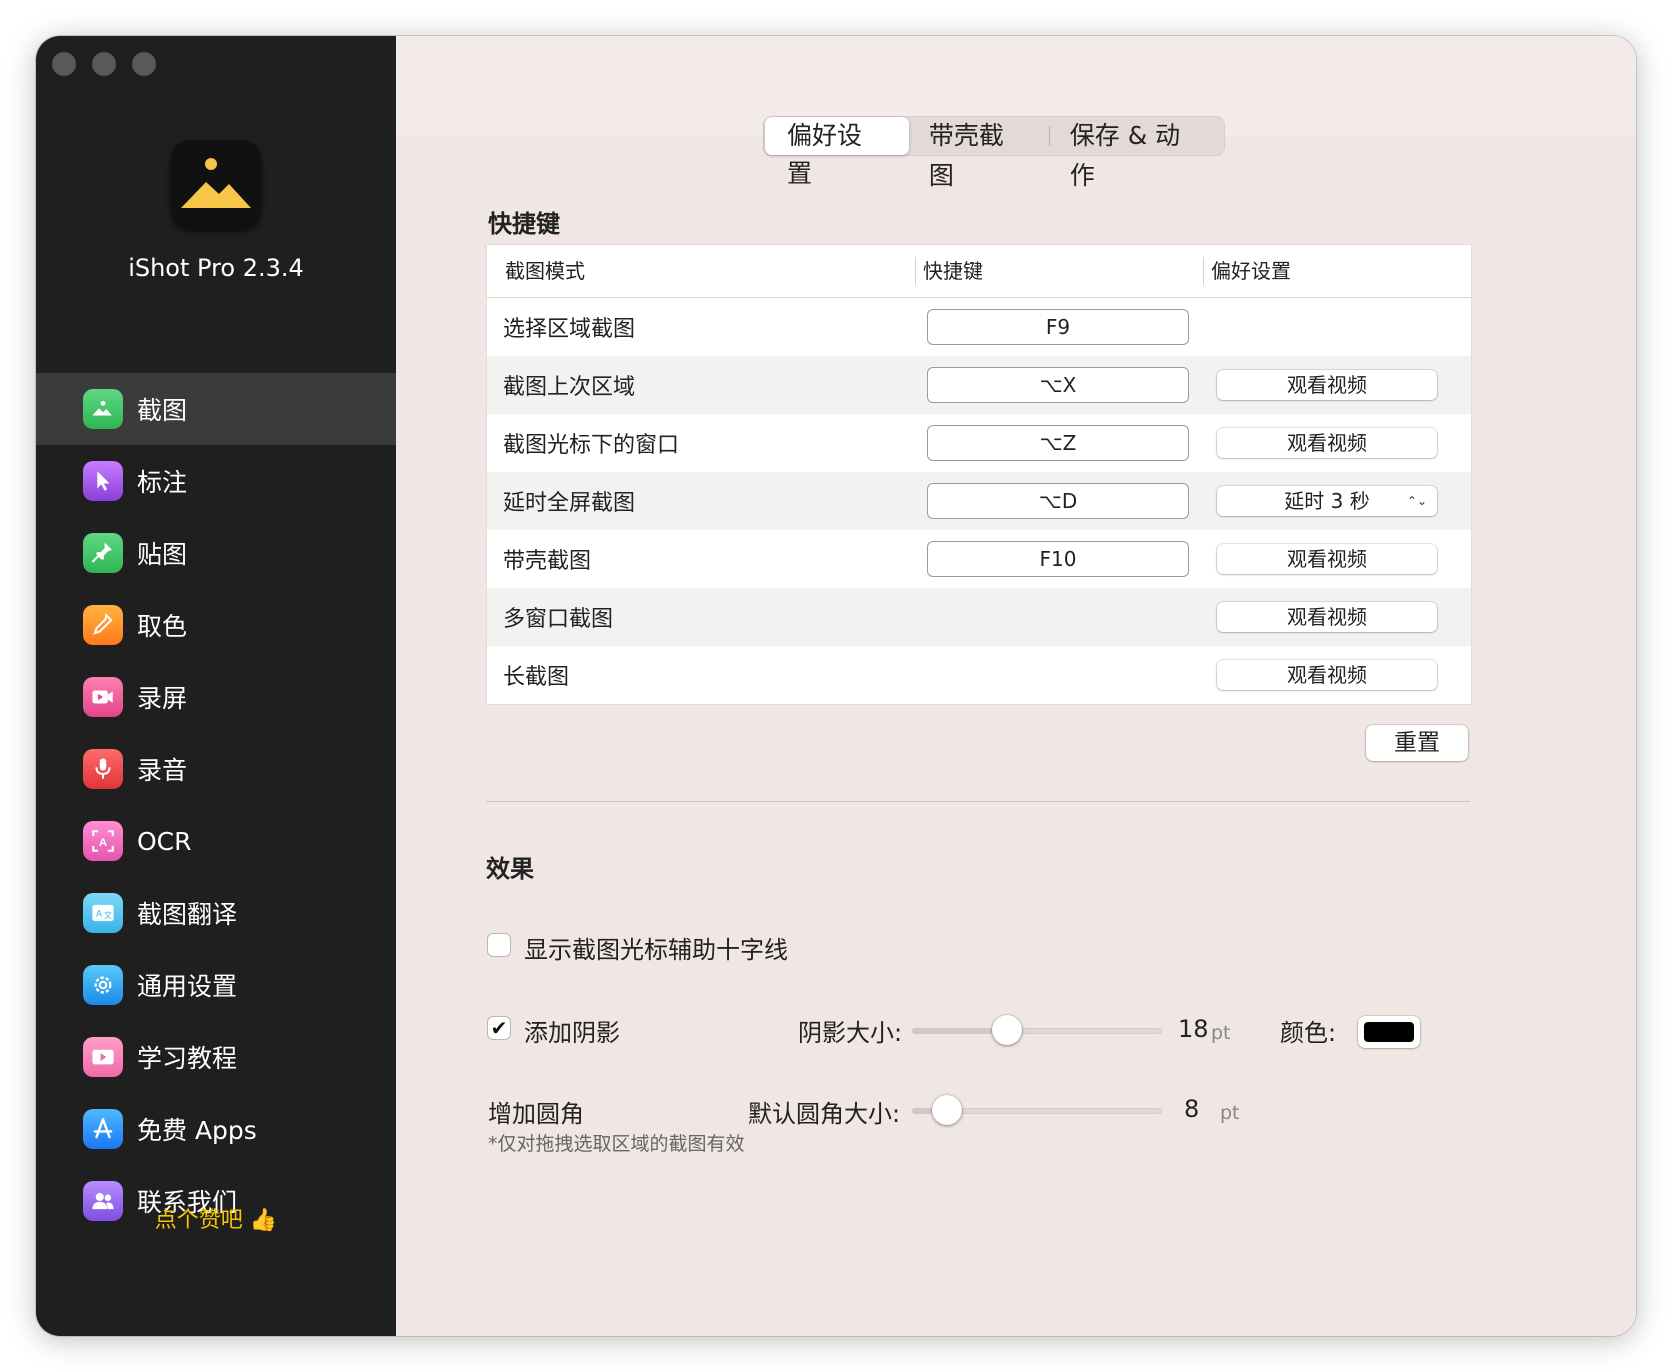 This screenshot has height=1372, width=1672. Describe the element at coordinates (216, 409) in the screenshot. I see `sidebar-item-0: 截图` at that location.